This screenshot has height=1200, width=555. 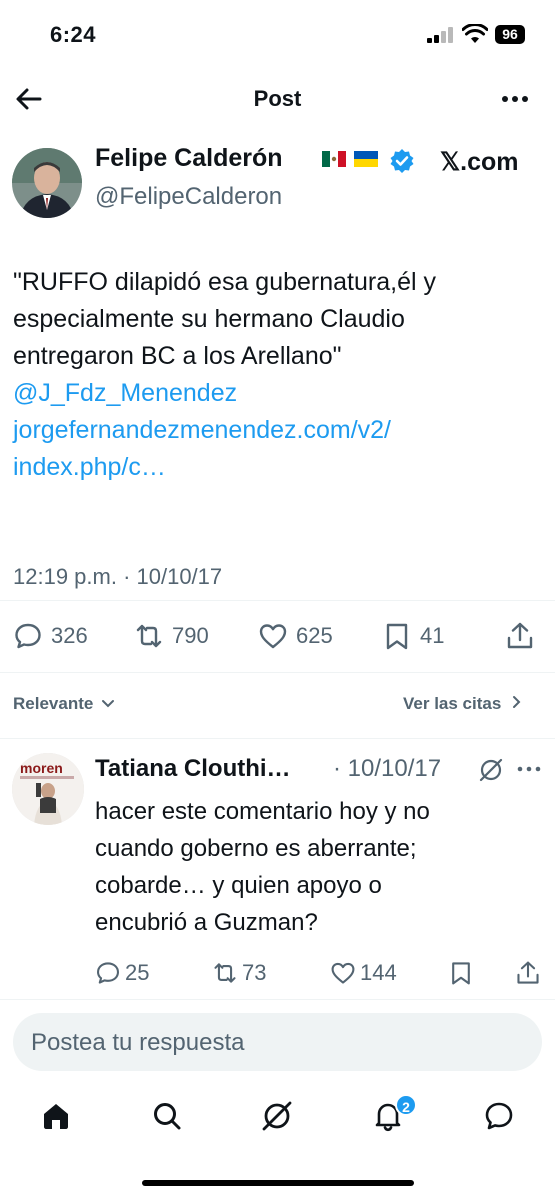 I want to click on replies-sort-row: Relevante Ver las citas, so click(x=277, y=705).